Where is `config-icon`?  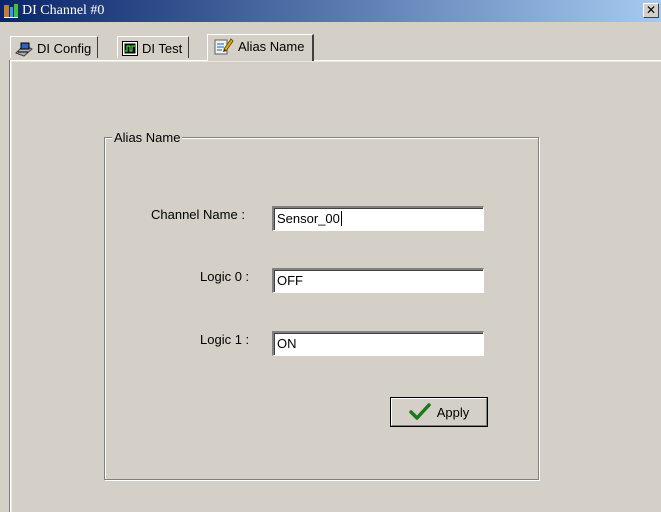
config-icon is located at coordinates (24, 49).